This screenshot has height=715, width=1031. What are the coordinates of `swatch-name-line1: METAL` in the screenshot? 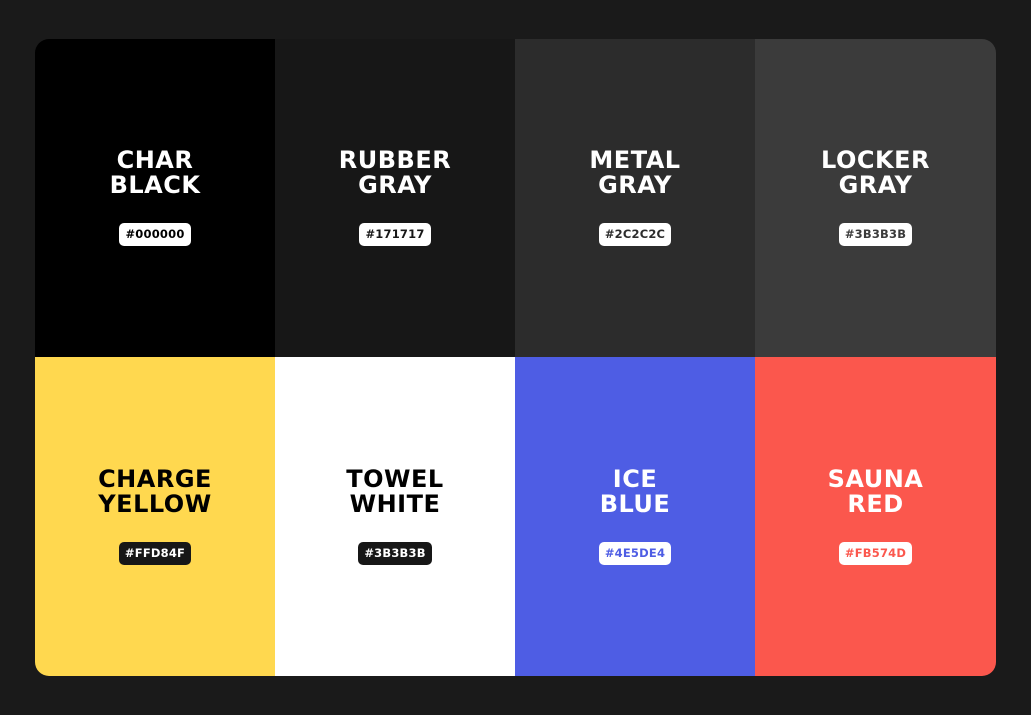 It's located at (635, 160).